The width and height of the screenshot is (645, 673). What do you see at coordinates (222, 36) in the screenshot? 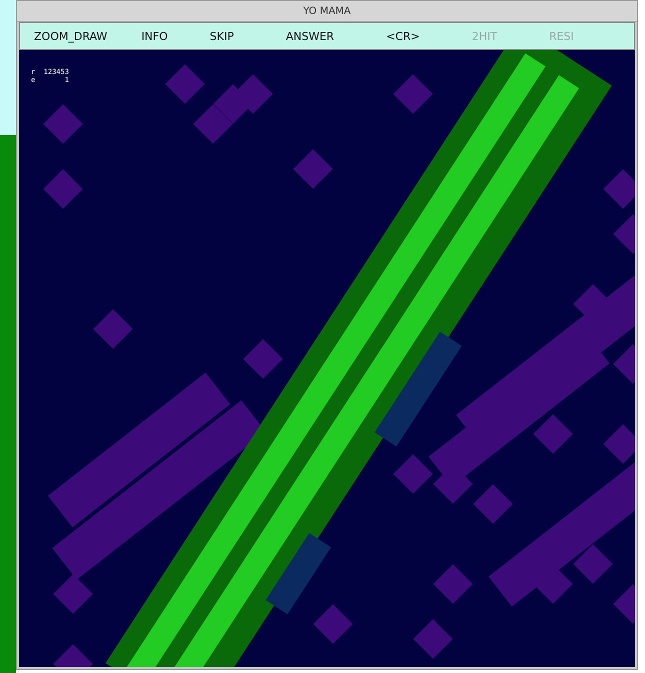
I see `menu-item: SKIP` at bounding box center [222, 36].